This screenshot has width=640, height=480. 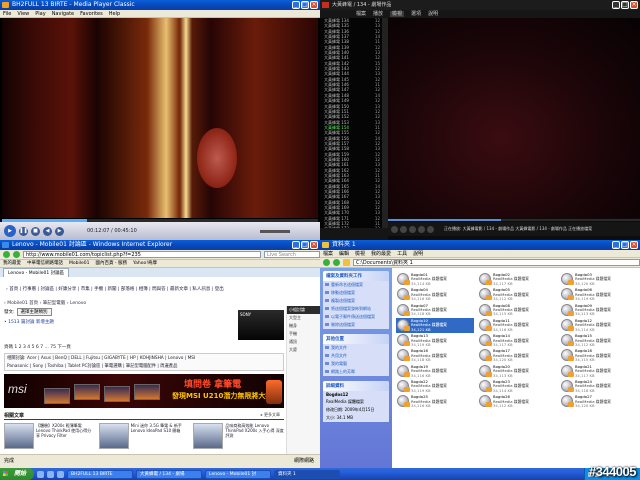 I want to click on menu-item: 工具, so click(x=402, y=254).